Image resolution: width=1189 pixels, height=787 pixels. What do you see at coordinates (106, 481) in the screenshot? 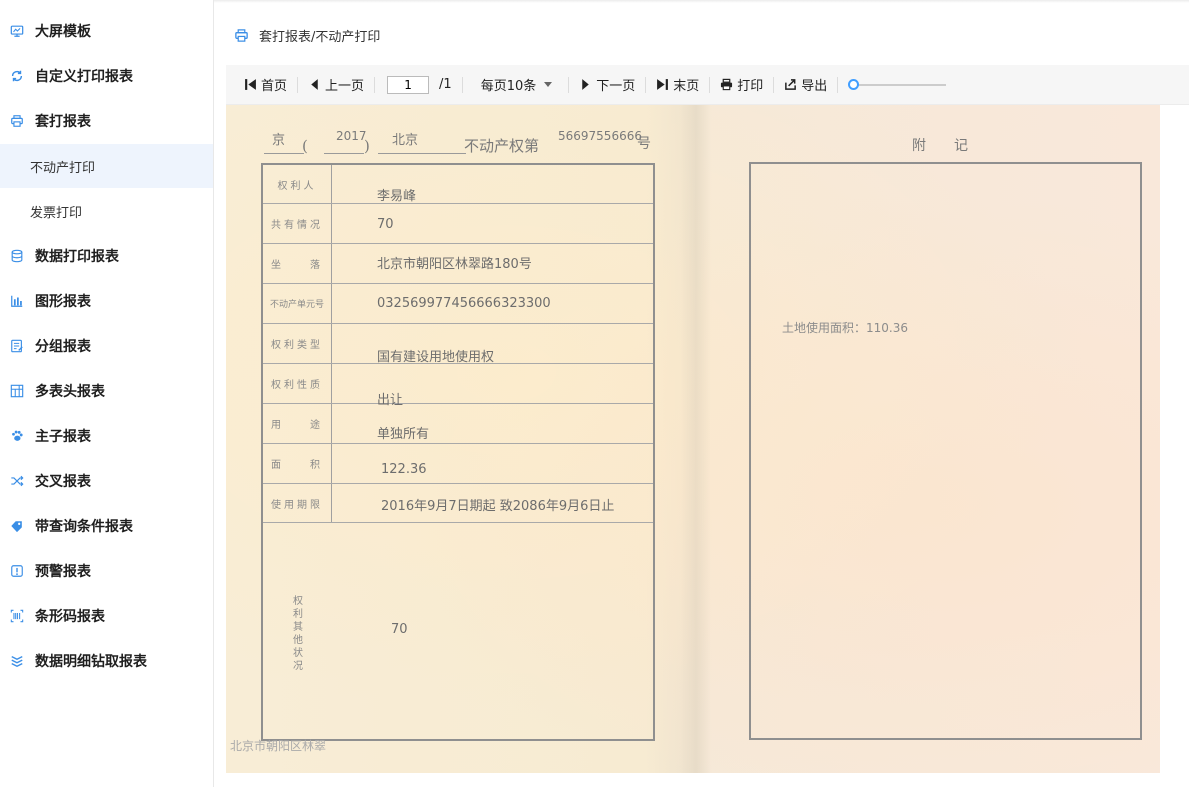
I see `sidebar-item-cross-report: 交叉报表` at bounding box center [106, 481].